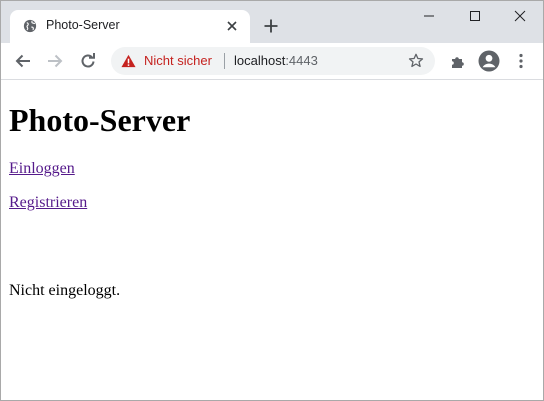  Describe the element at coordinates (30, 26) in the screenshot. I see `globe-icon` at that location.